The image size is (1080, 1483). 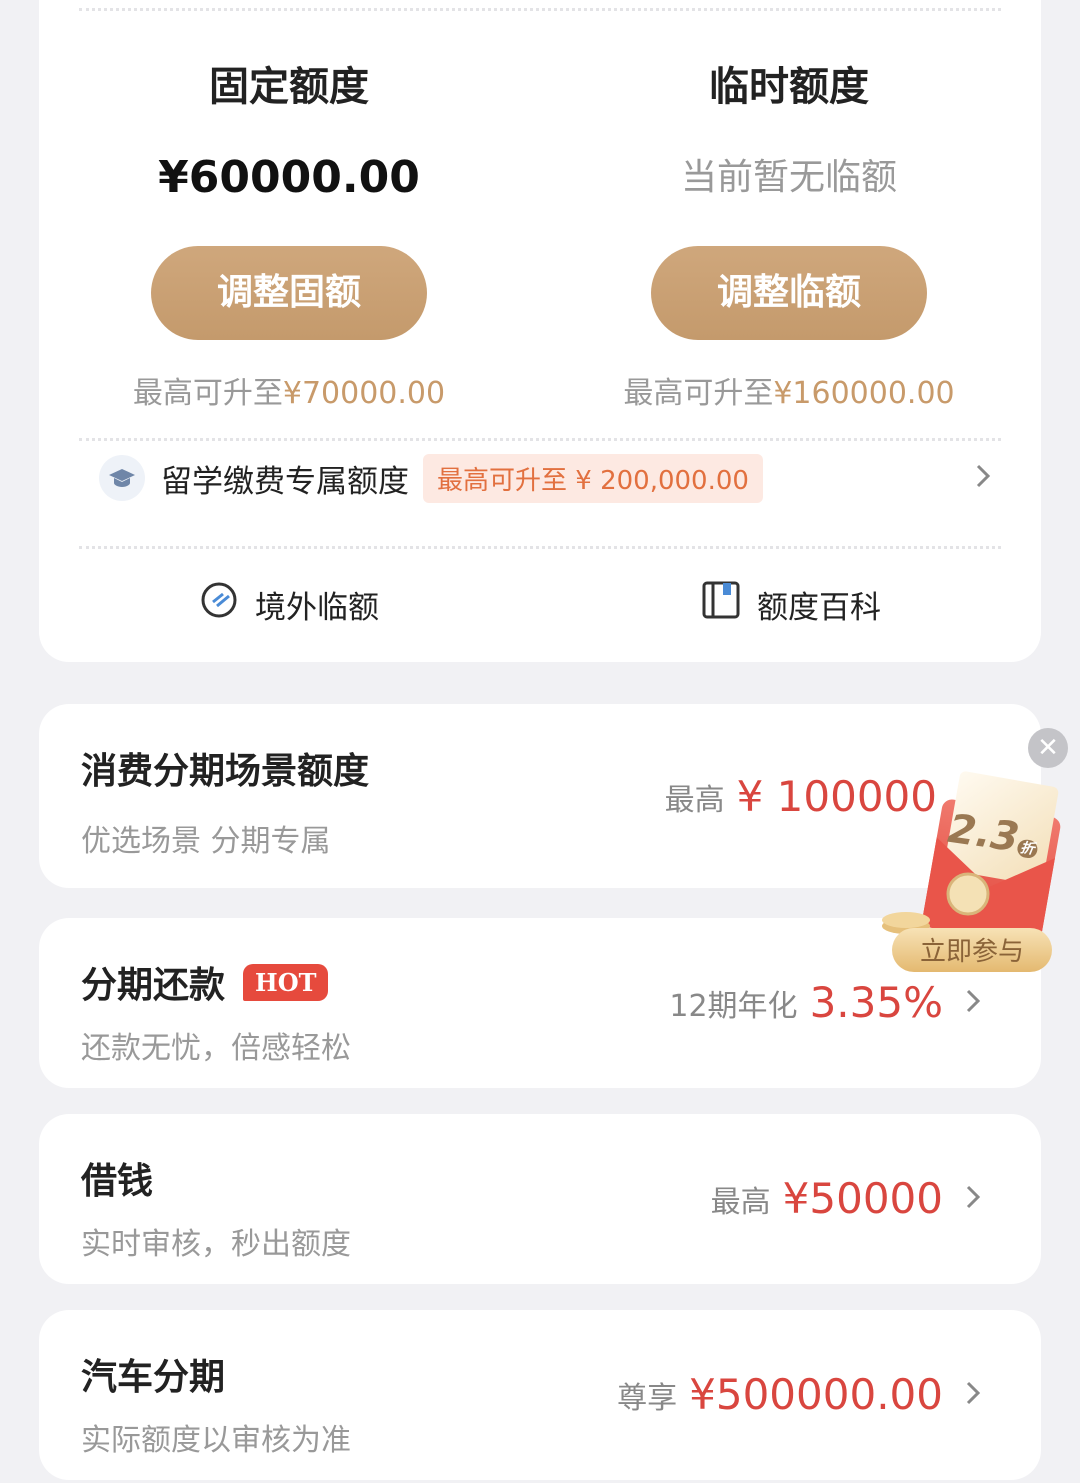 I want to click on book-icon, so click(x=721, y=604).